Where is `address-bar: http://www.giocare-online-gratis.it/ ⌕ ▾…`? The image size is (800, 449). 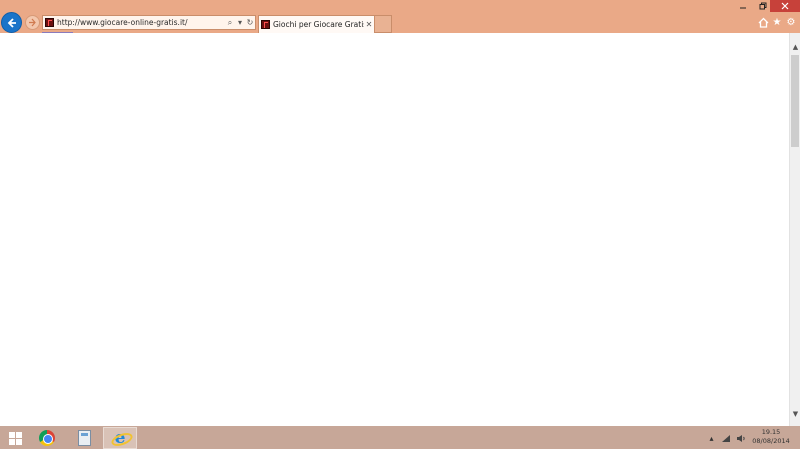 address-bar: http://www.giocare-online-gratis.it/ ⌕ ▾… is located at coordinates (149, 22).